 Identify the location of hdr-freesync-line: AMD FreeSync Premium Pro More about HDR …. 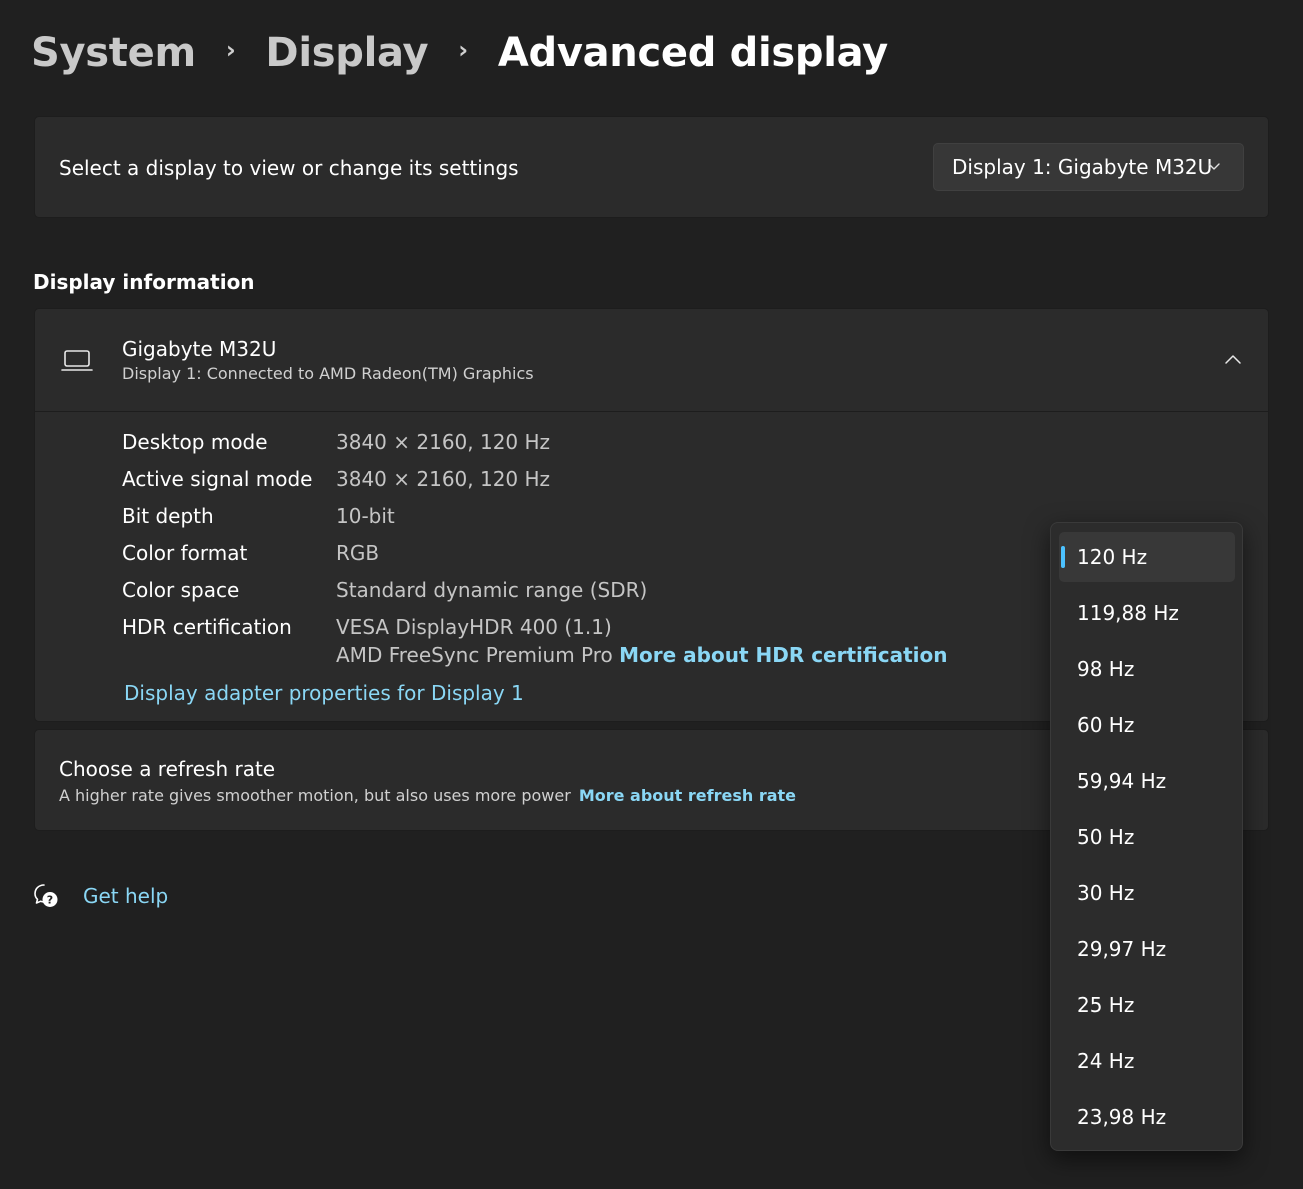
(641, 655).